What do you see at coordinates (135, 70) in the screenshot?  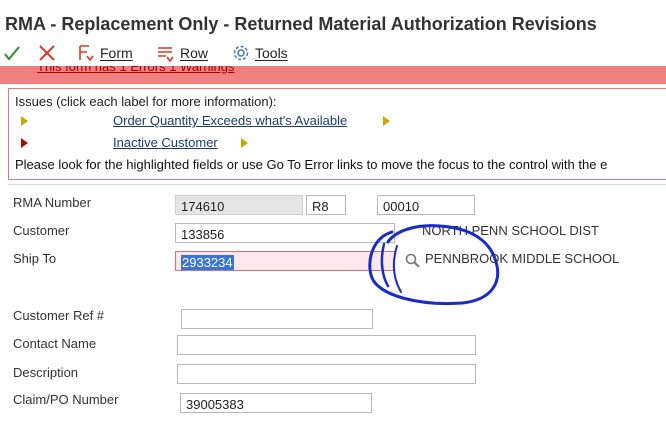 I see `error-banner-link: This form has 1 Errors 1 Warnings` at bounding box center [135, 70].